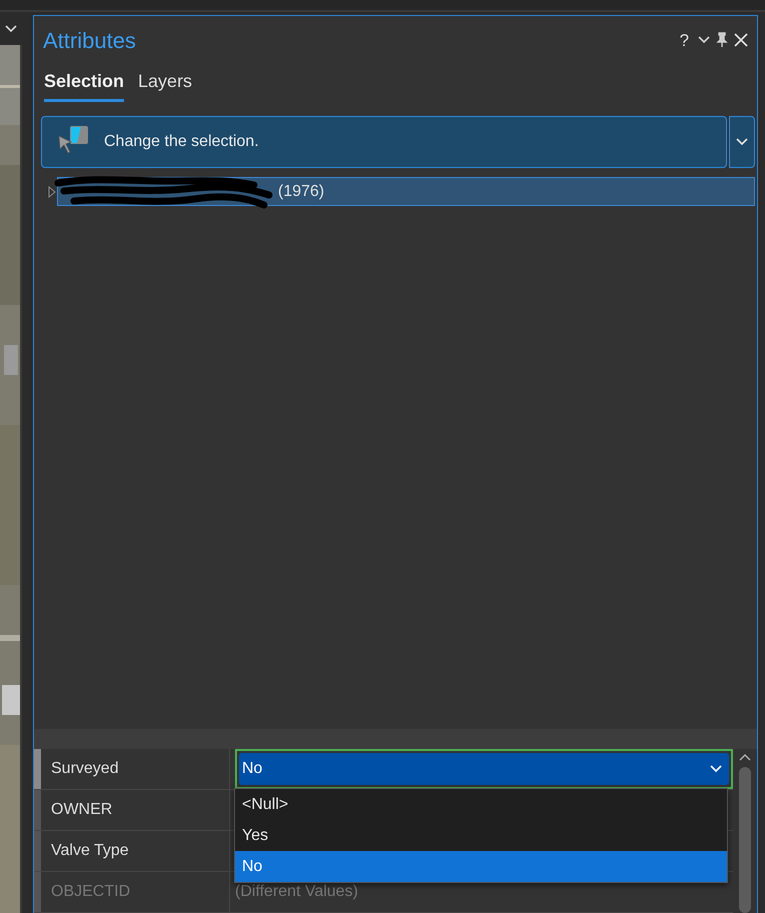 This screenshot has width=765, height=913. Describe the element at coordinates (165, 85) in the screenshot. I see `tab: Layers` at that location.